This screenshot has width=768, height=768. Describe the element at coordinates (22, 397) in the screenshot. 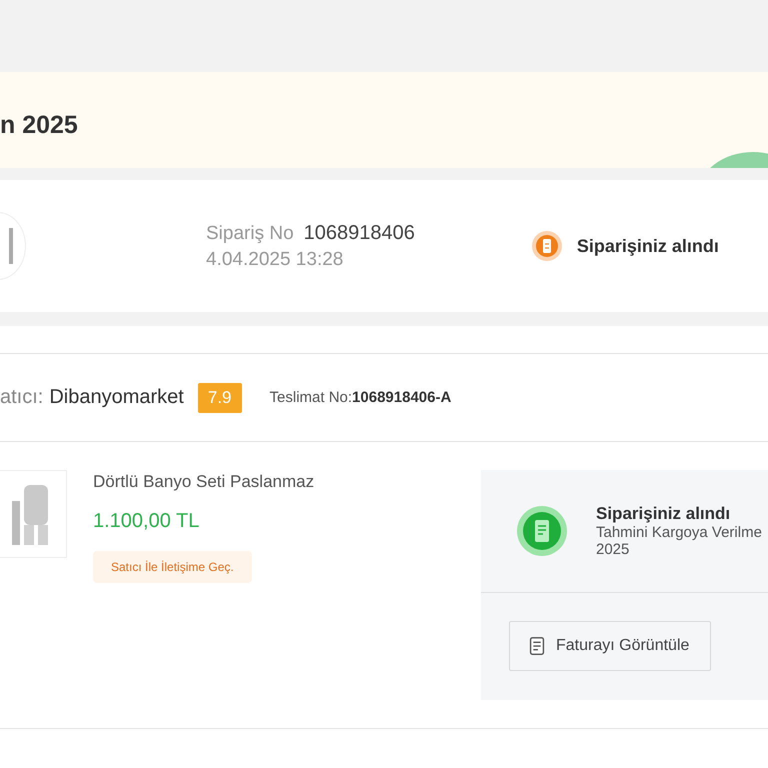

I see `seller-label: atıcı:` at that location.